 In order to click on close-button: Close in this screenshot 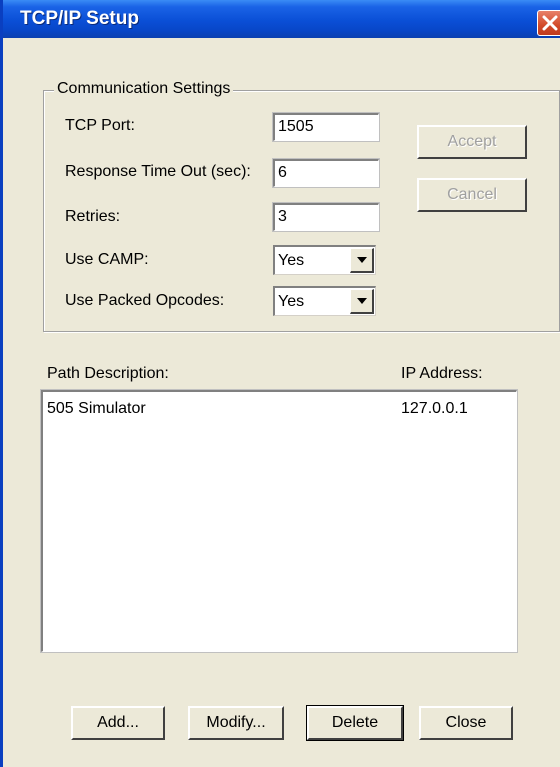, I will do `click(466, 723)`.